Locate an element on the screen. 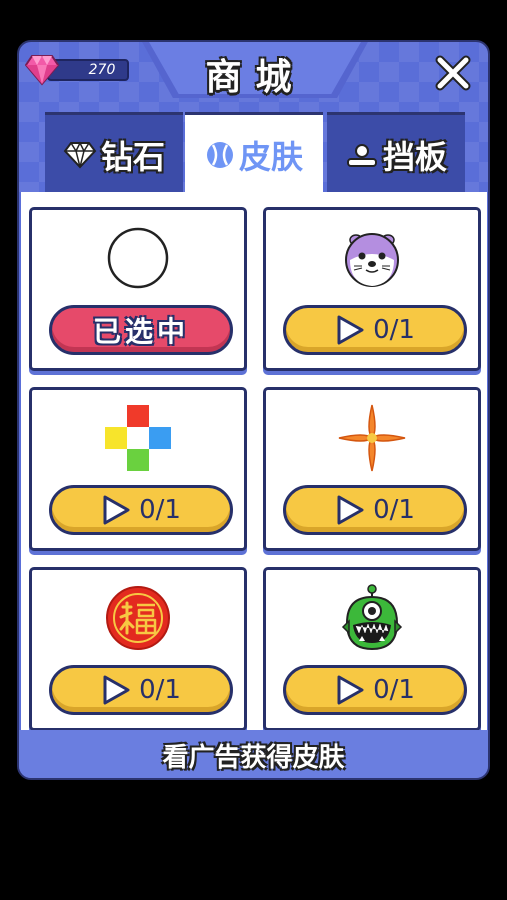  tab-diamonds: 钻石 is located at coordinates (114, 153).